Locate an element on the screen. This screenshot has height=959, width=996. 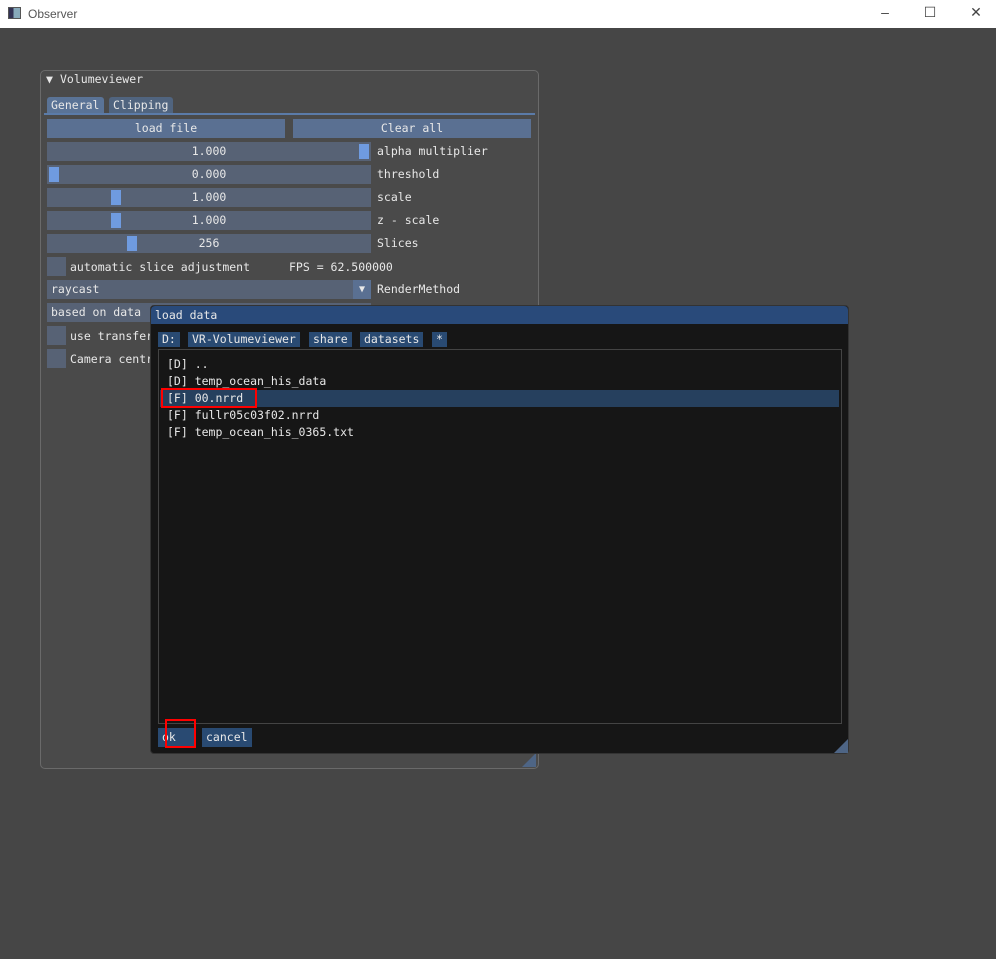
slider-threshold: 0.000 is located at coordinates (209, 174).